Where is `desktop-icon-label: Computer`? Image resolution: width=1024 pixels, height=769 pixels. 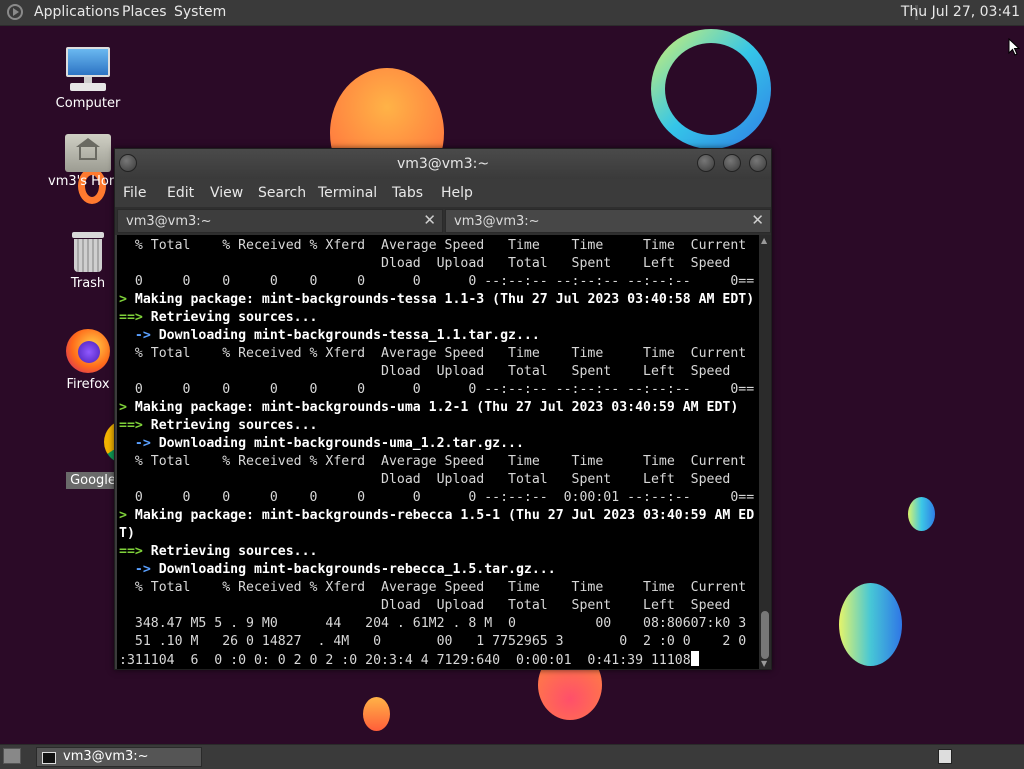
desktop-icon-label: Computer is located at coordinates (88, 103).